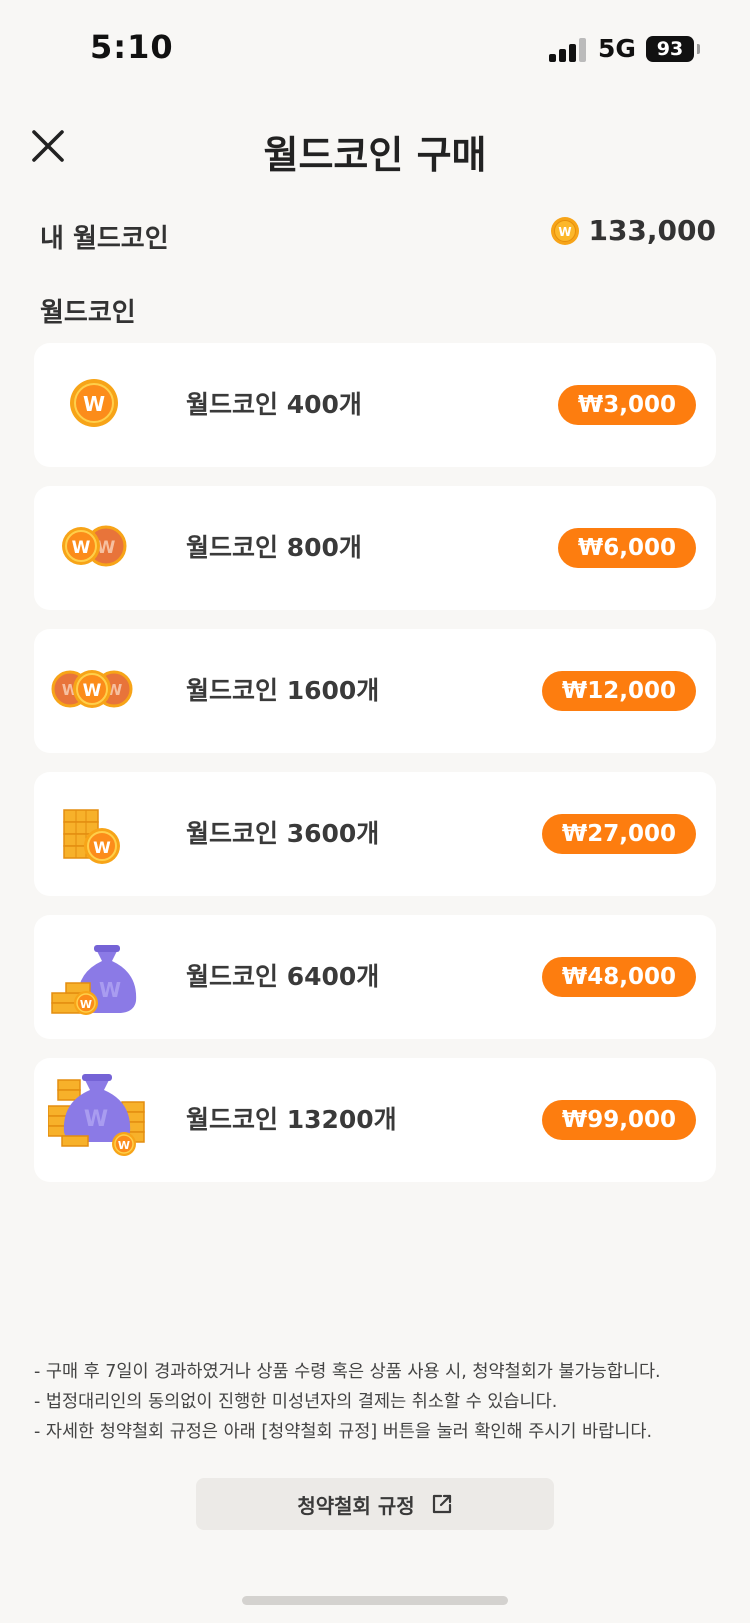 The width and height of the screenshot is (750, 1623). I want to click on product-item-400: W 월드코인 400개 ₩3,000, so click(375, 405).